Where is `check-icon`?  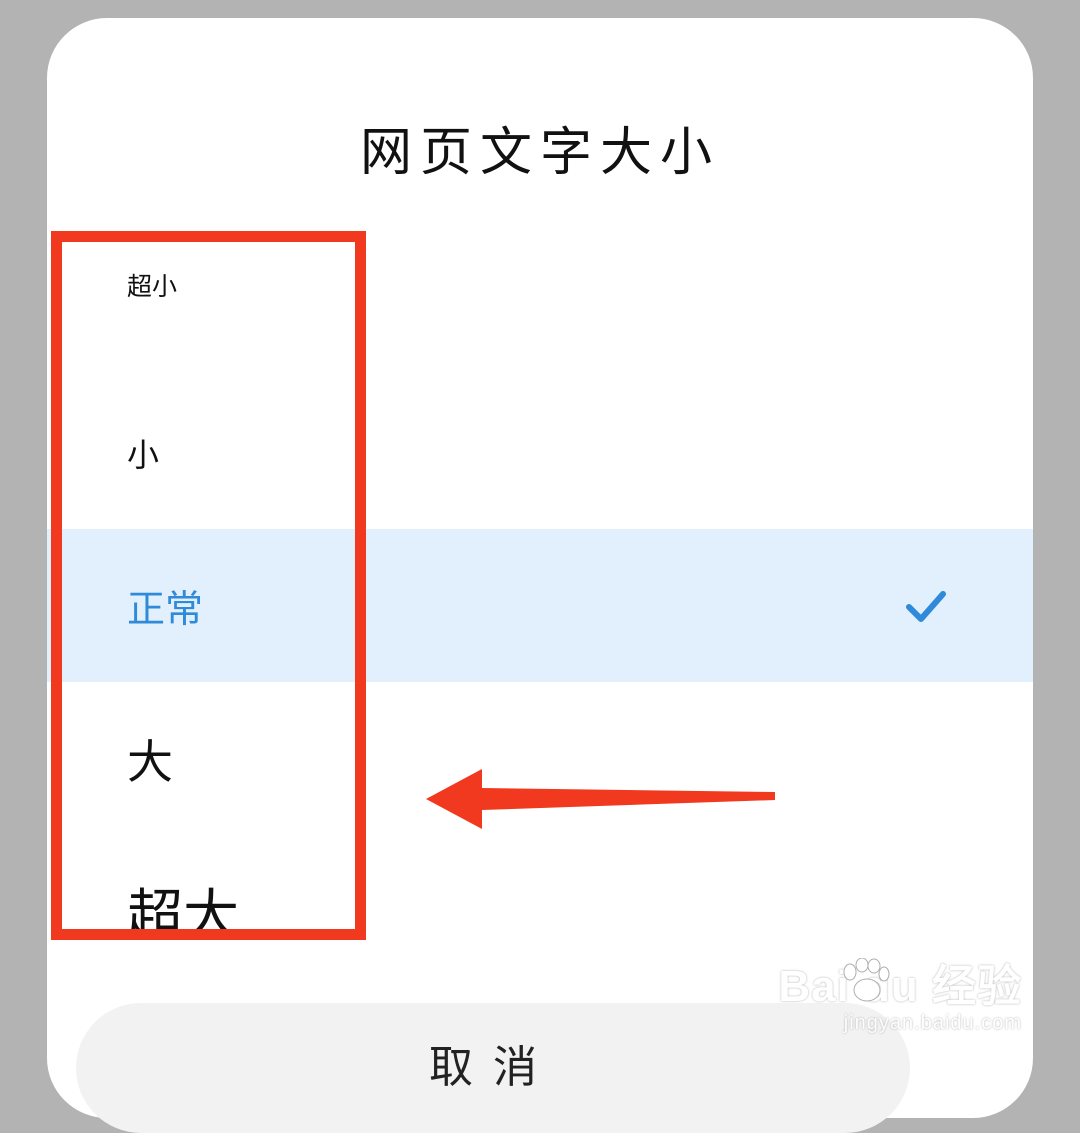 check-icon is located at coordinates (926, 606).